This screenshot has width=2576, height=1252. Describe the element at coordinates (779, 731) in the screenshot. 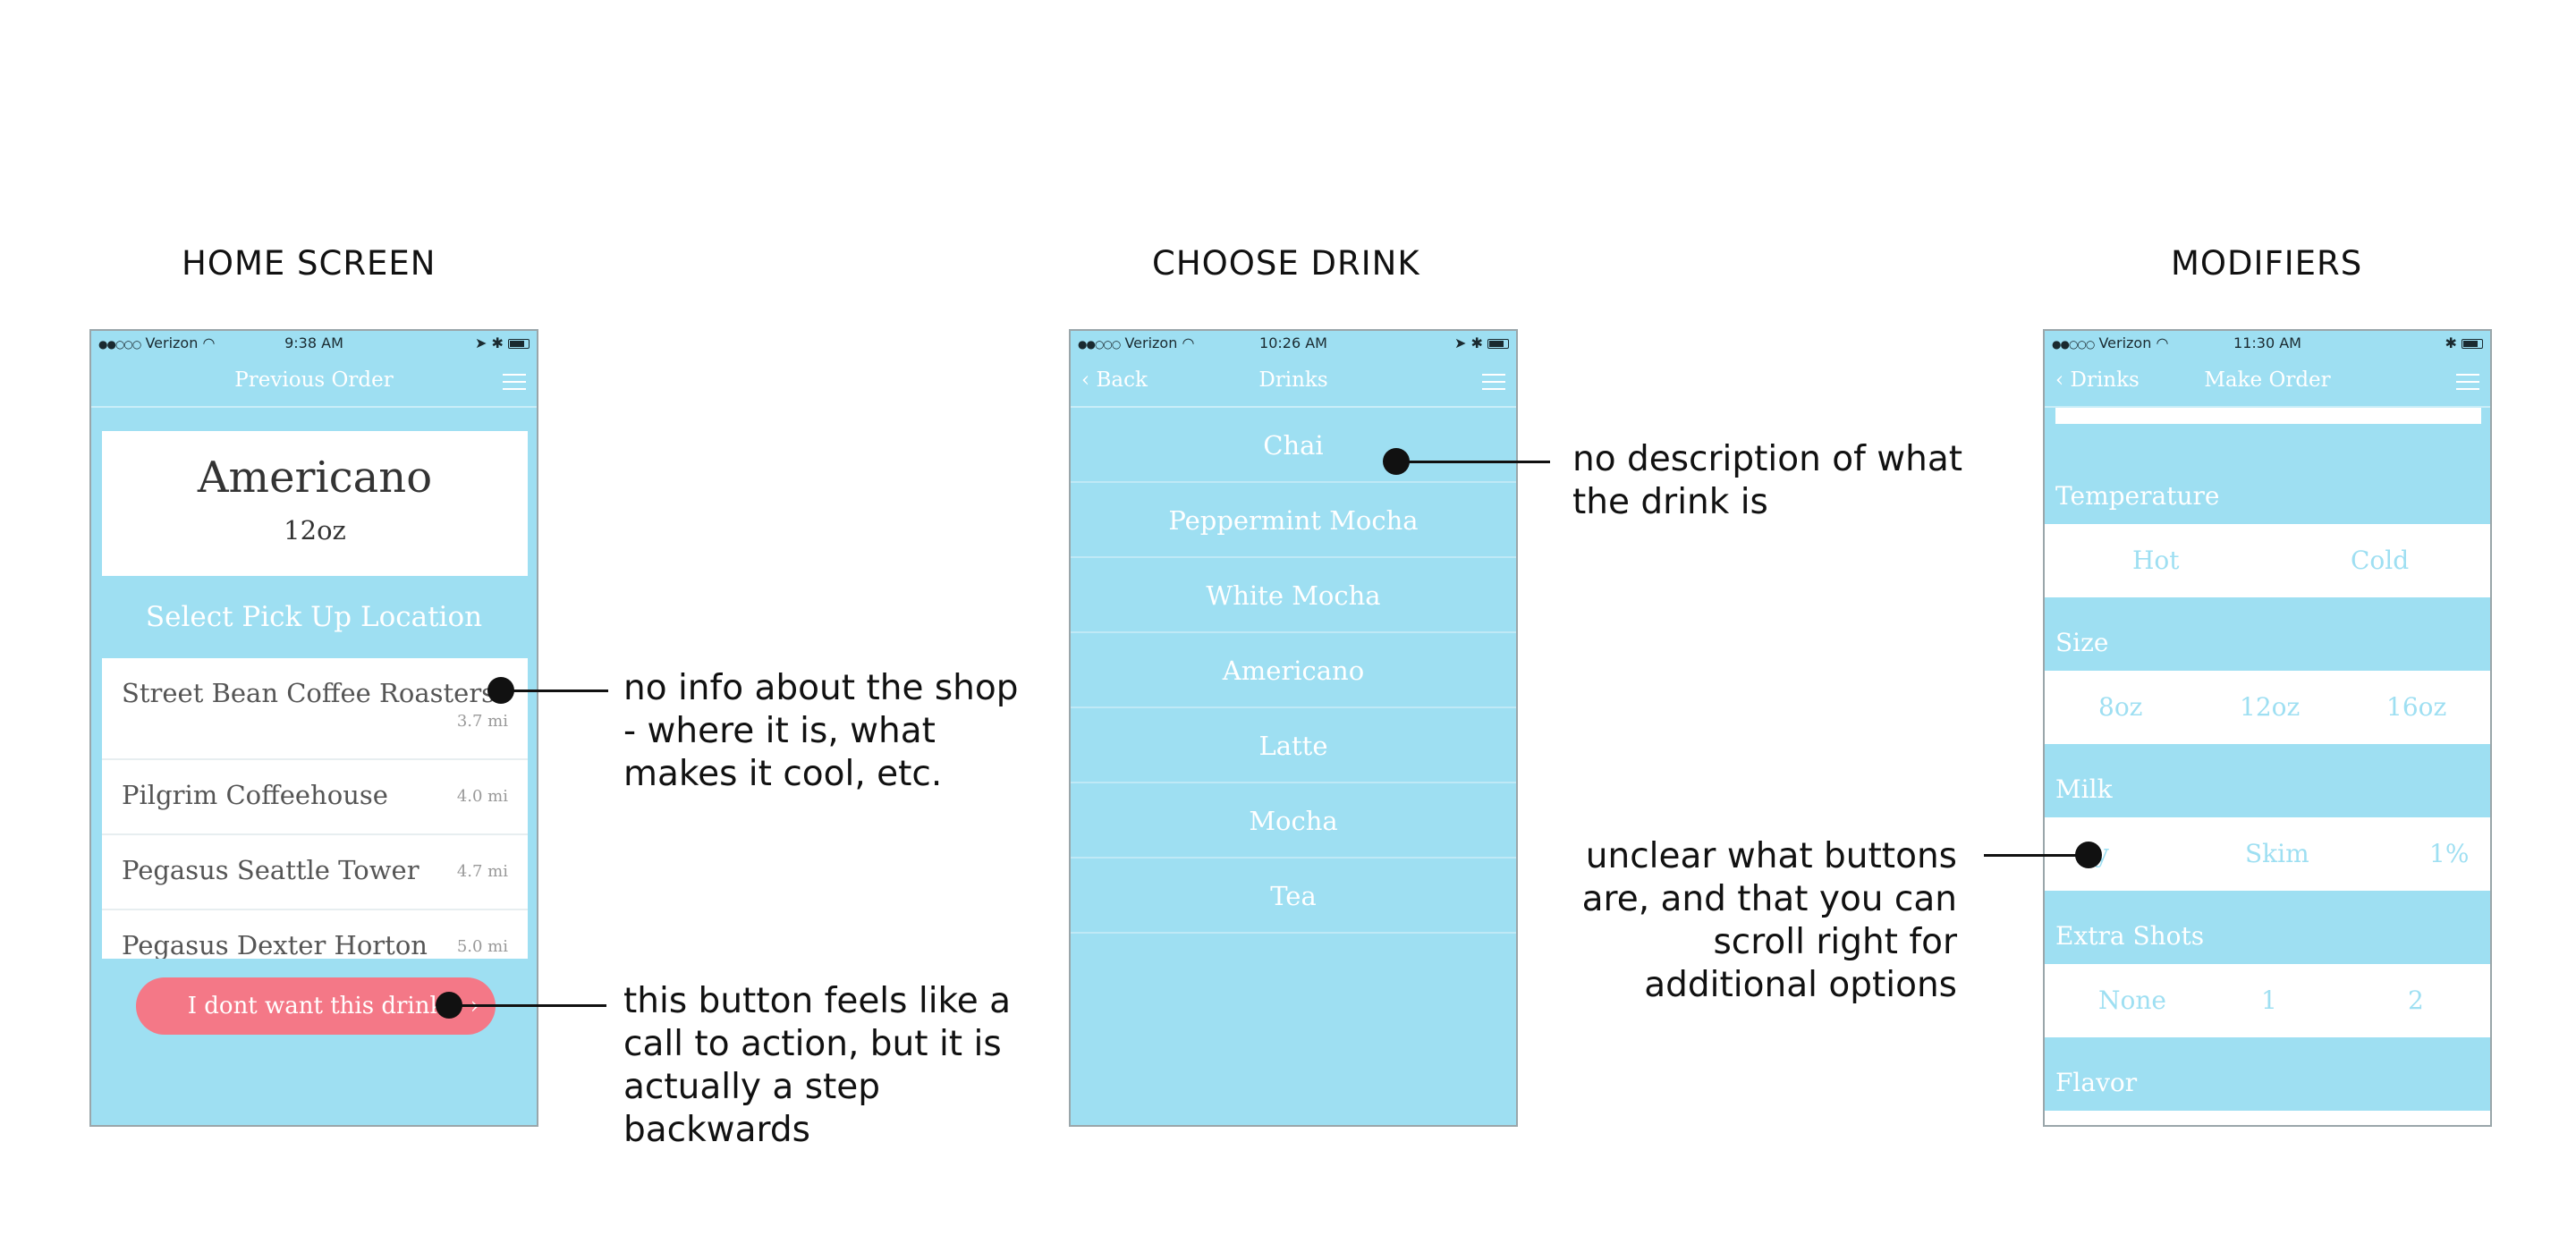

I see `annotation-line: - where it is, what` at that location.